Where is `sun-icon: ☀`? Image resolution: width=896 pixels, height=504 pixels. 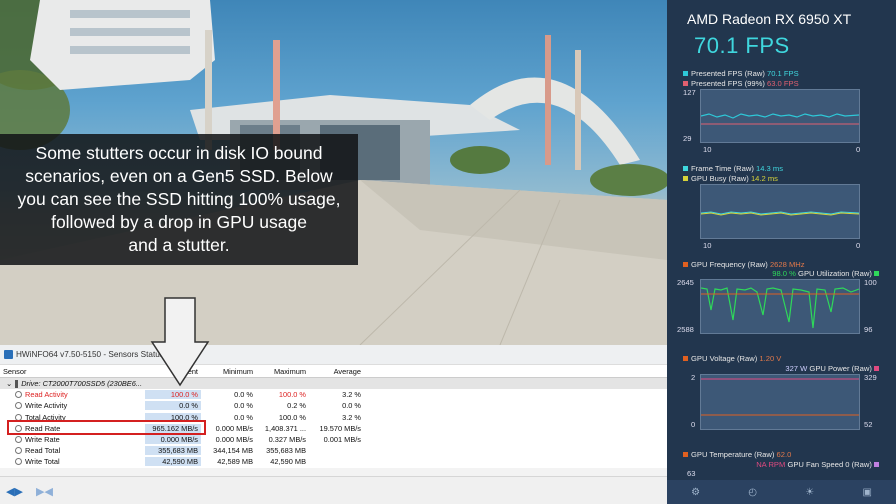 sun-icon: ☀ is located at coordinates (810, 492).